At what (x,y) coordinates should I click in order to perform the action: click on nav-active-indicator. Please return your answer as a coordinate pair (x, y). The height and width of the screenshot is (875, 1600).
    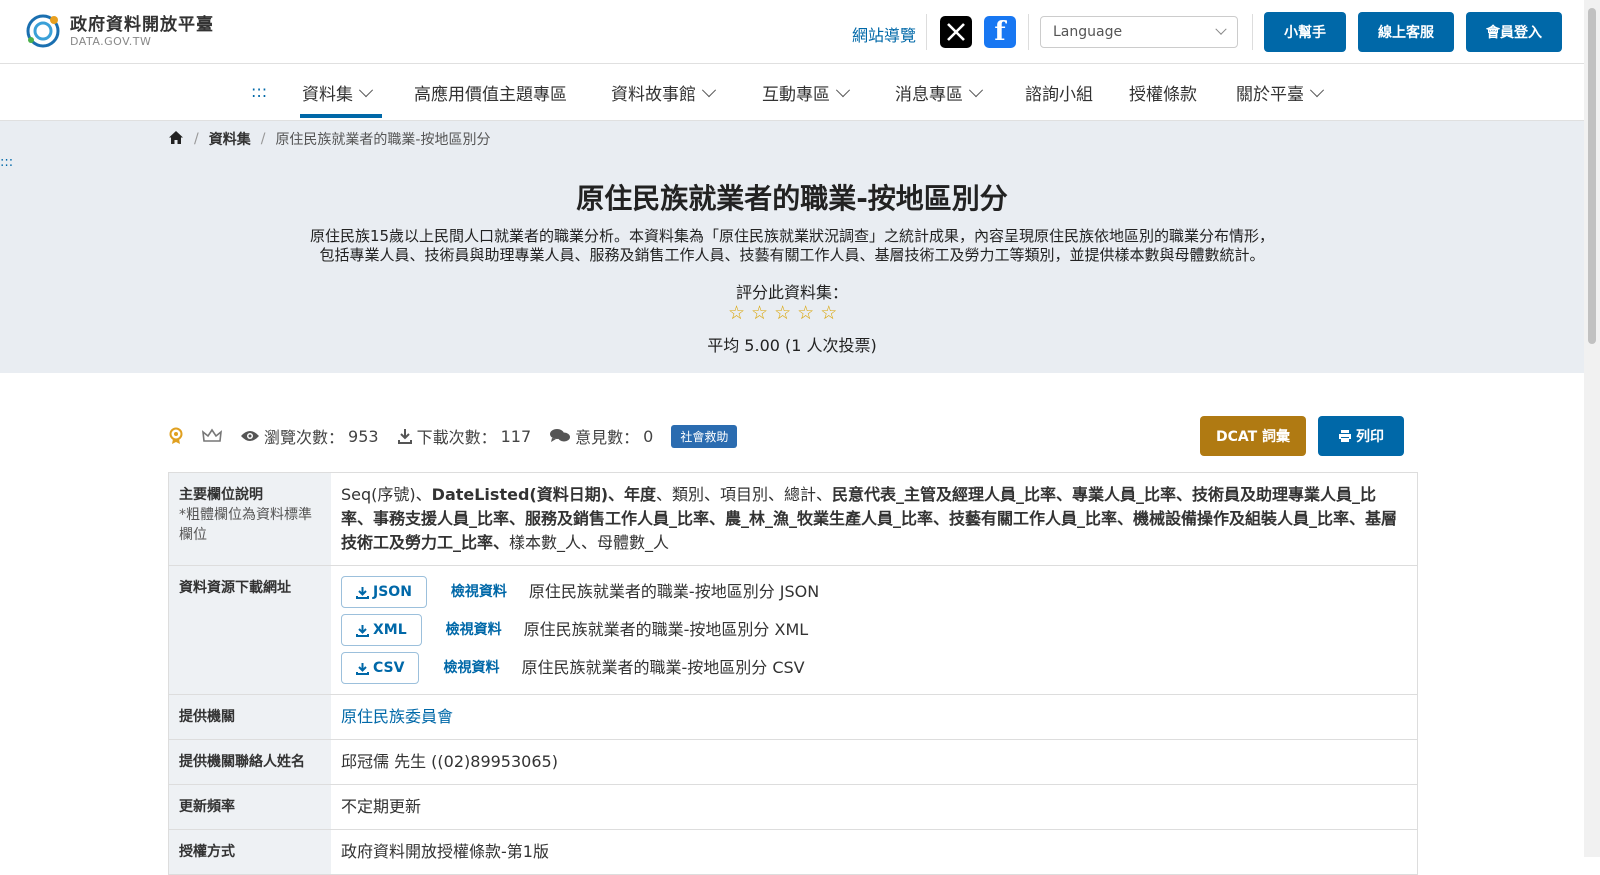
    Looking at the image, I should click on (341, 116).